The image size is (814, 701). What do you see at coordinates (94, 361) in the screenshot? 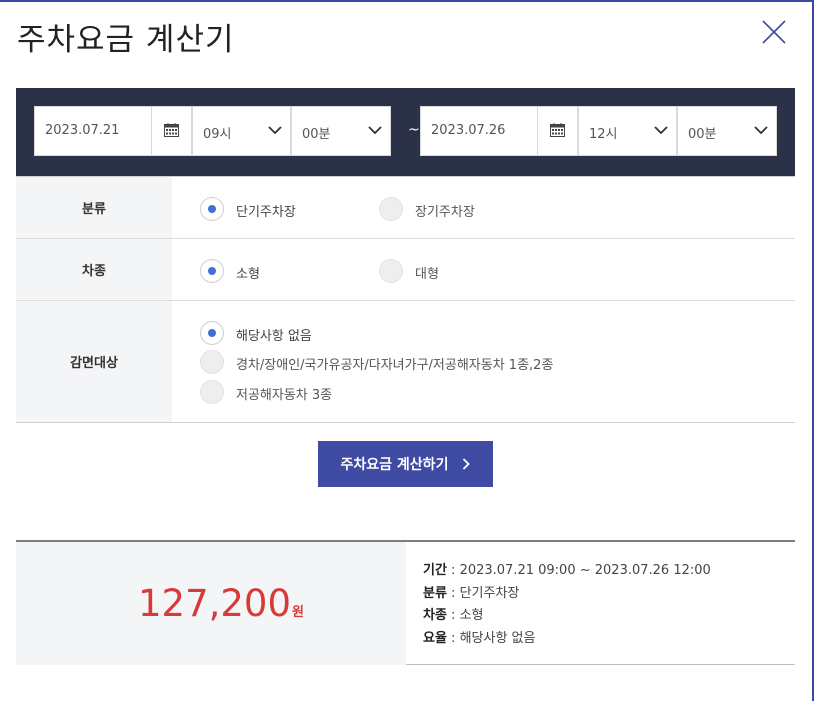
I see `discount-label: 감면대상` at bounding box center [94, 361].